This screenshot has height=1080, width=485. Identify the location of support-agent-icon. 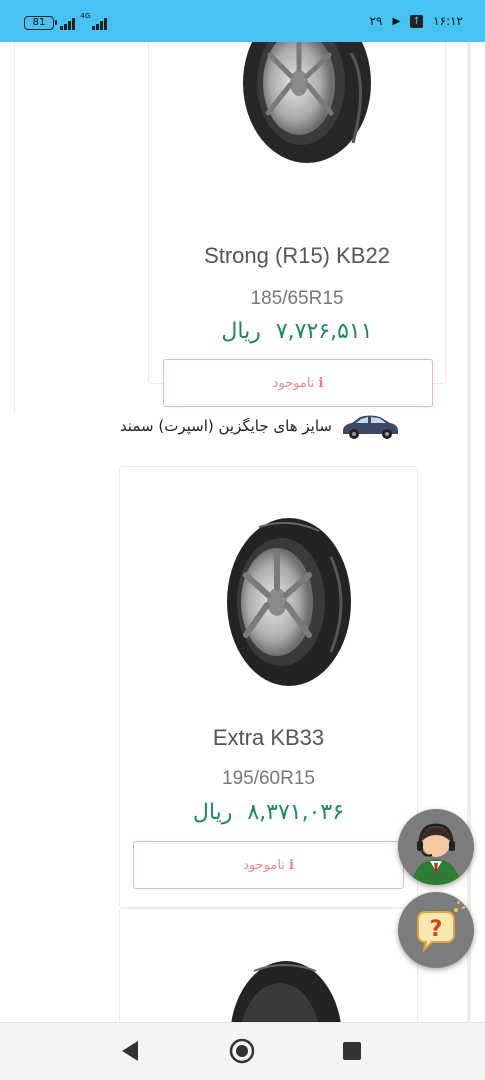
(436, 854).